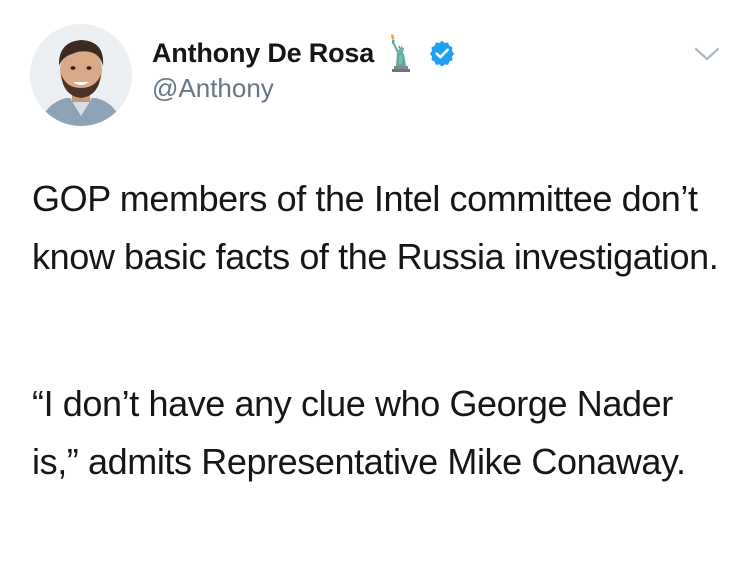 This screenshot has width=750, height=586. What do you see at coordinates (442, 53) in the screenshot?
I see `verified-badge-icon` at bounding box center [442, 53].